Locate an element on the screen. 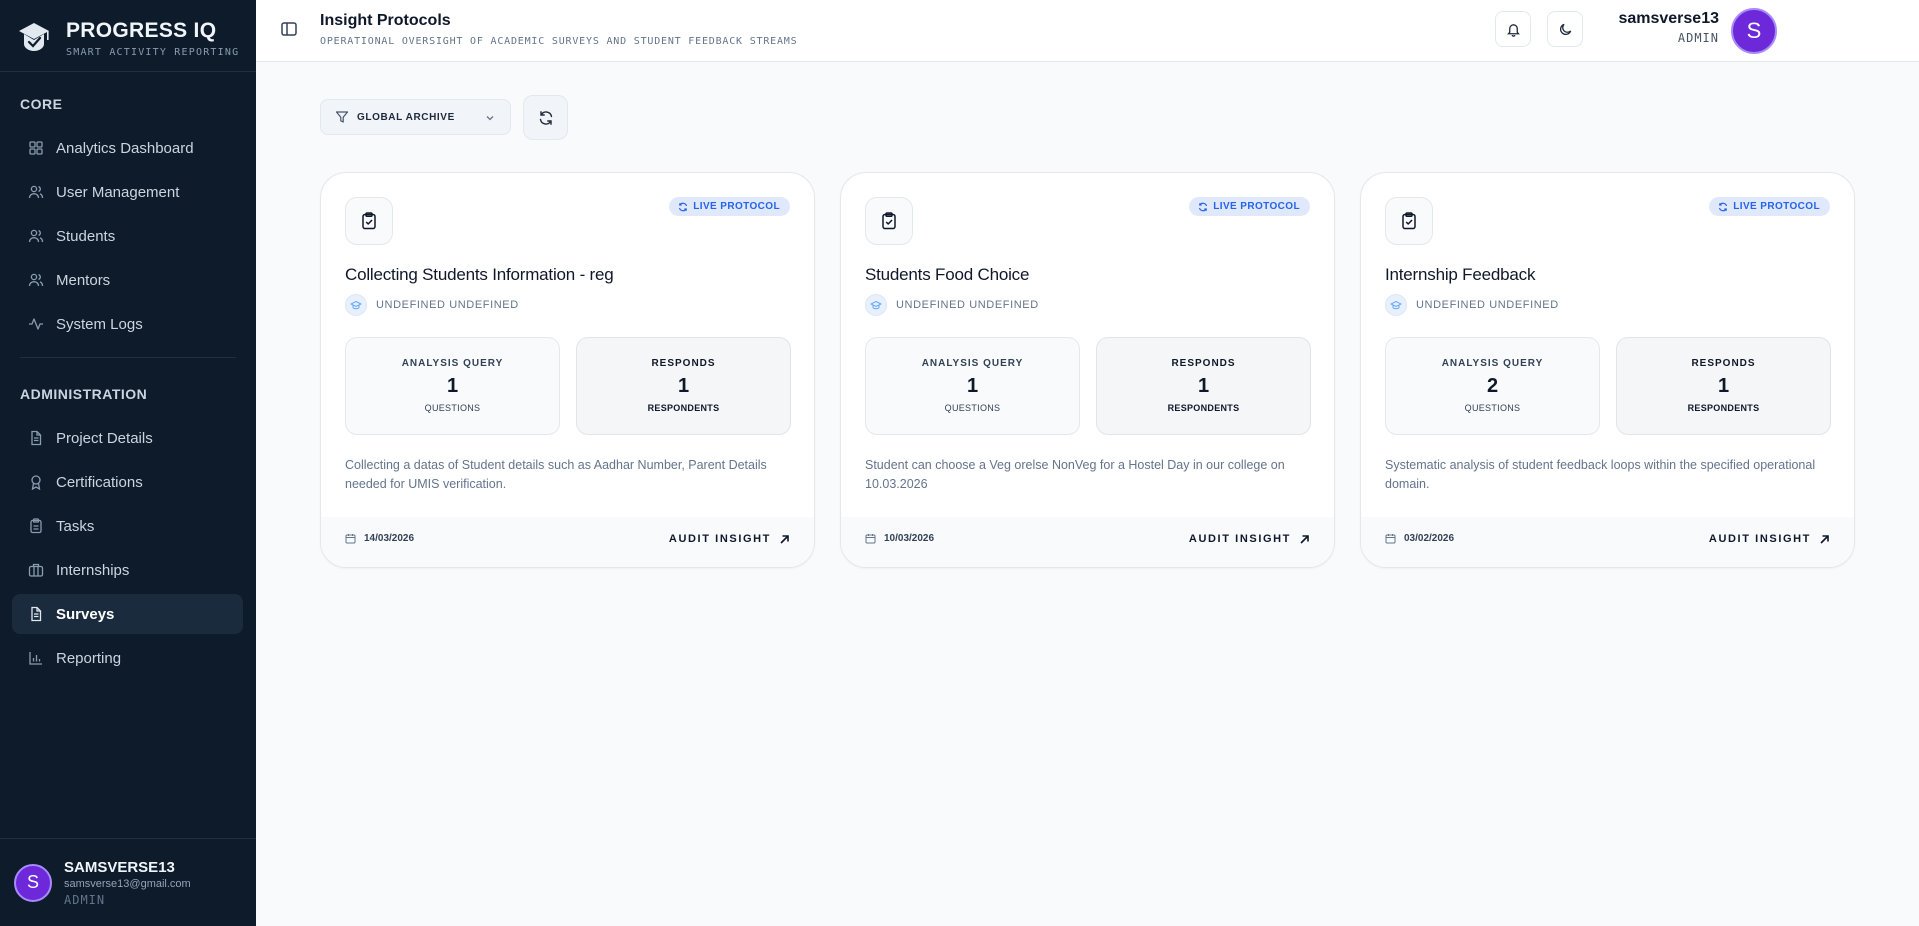 This screenshot has height=926, width=1919. clipboard-icon is located at coordinates (36, 526).